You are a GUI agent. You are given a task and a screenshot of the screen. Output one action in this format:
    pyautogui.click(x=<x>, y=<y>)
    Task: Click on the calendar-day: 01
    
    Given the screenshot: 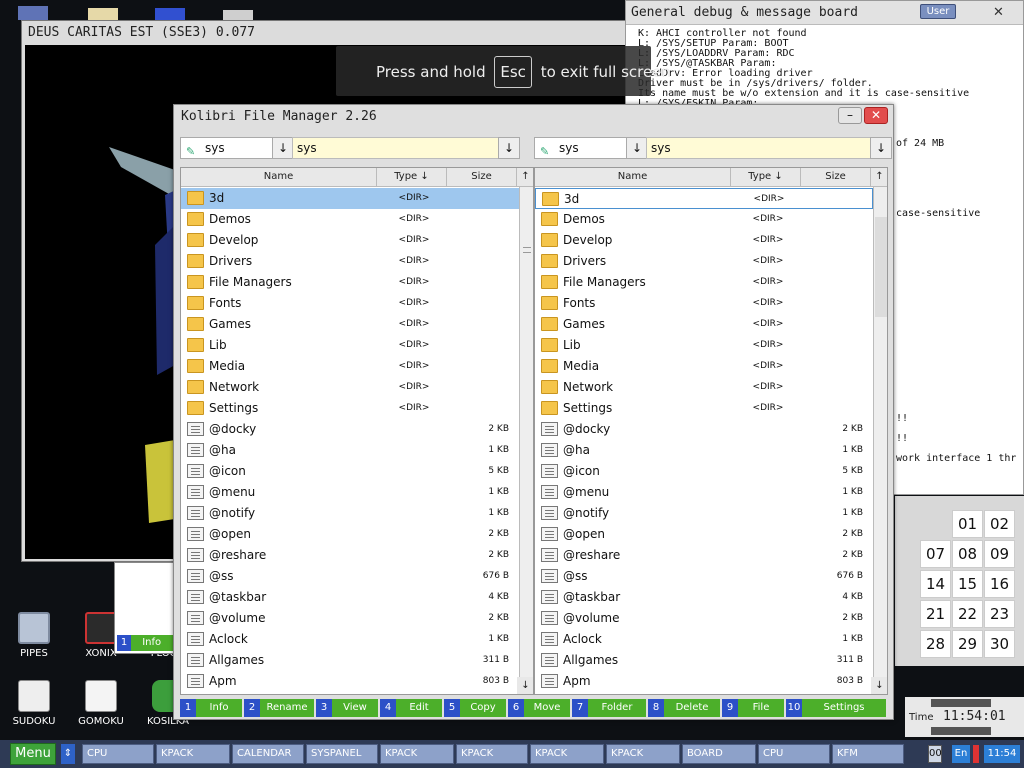 What is the action you would take?
    pyautogui.click(x=967, y=524)
    